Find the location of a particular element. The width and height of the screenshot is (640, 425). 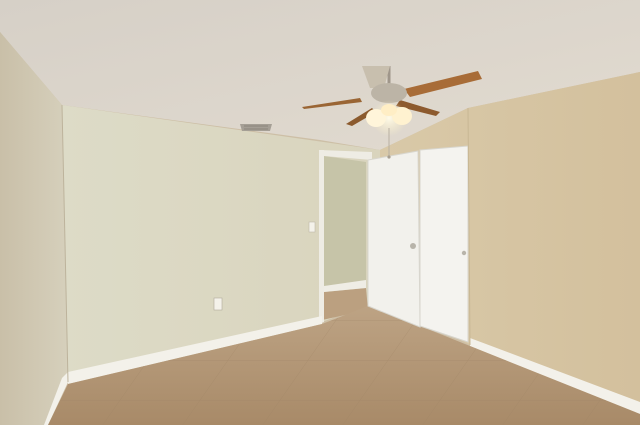

light-switch-icon is located at coordinates (312, 227).